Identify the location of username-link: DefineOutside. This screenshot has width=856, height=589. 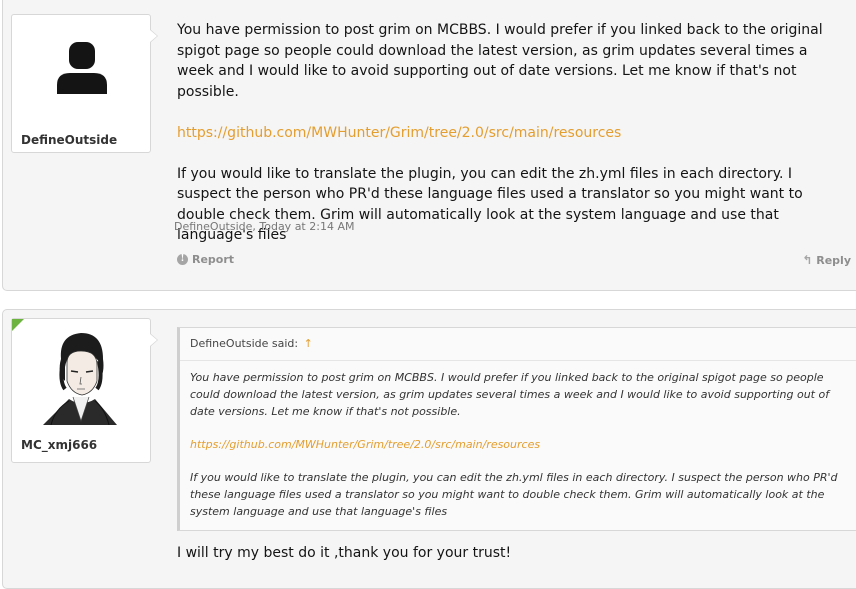
(69, 140).